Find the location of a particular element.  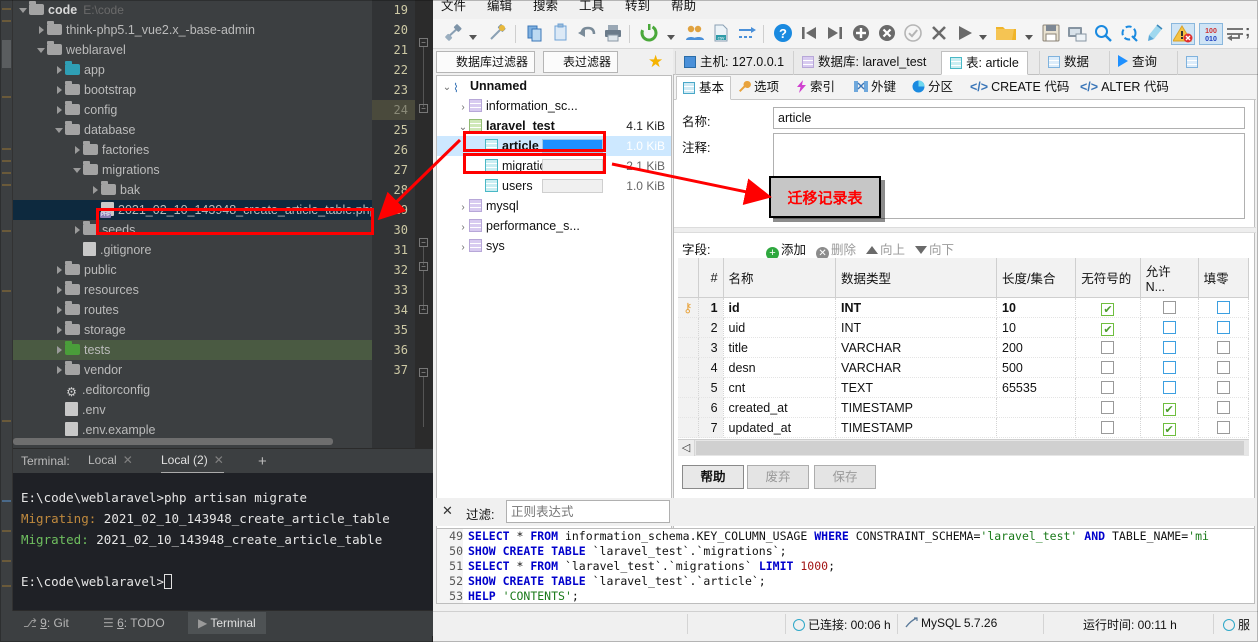

grid-row: 4 desn VARCHAR 500 is located at coordinates (964, 367).